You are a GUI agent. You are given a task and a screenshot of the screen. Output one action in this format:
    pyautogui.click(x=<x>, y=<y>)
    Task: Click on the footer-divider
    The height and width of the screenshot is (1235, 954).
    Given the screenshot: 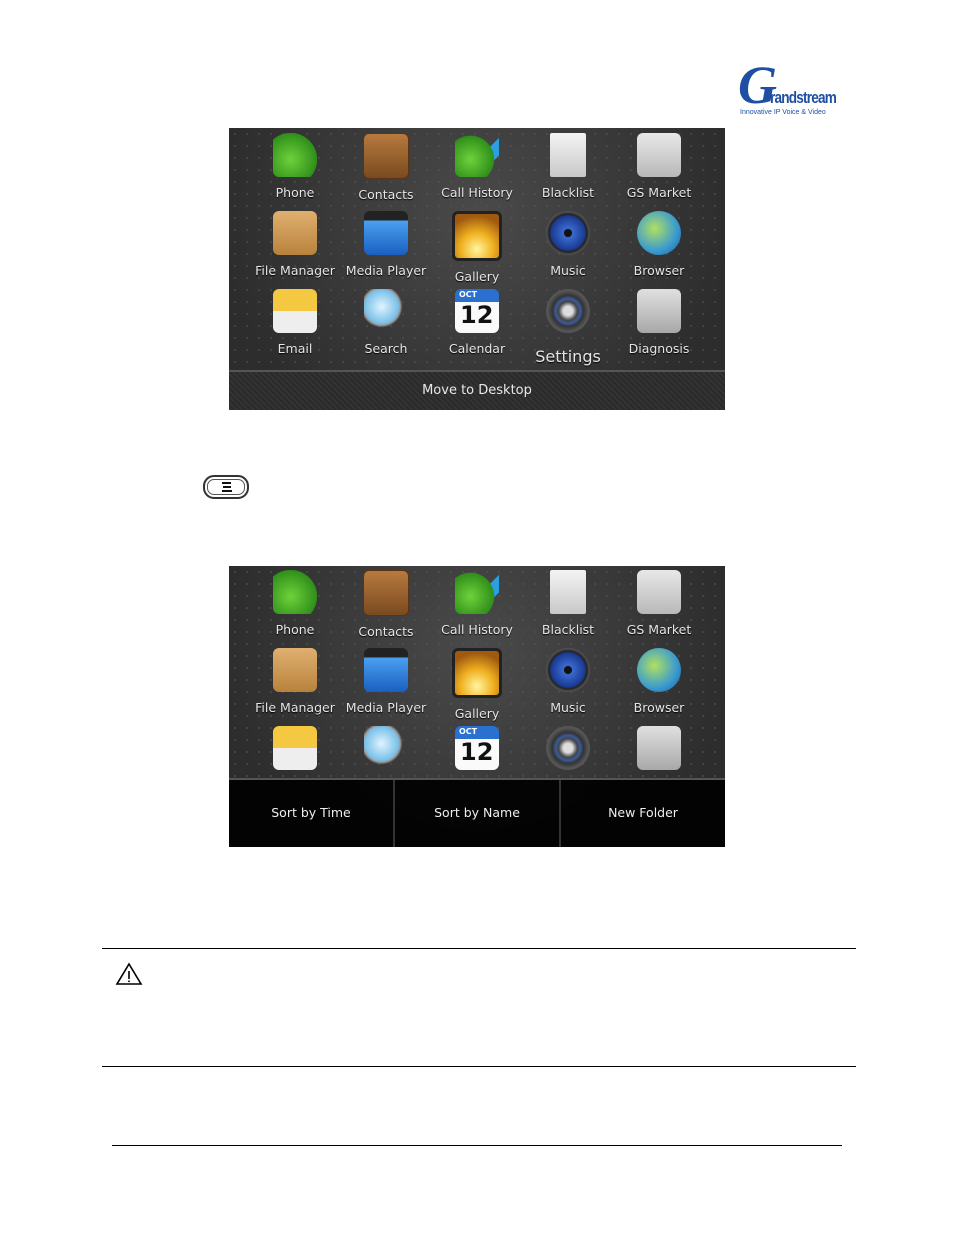 What is the action you would take?
    pyautogui.click(x=477, y=1145)
    